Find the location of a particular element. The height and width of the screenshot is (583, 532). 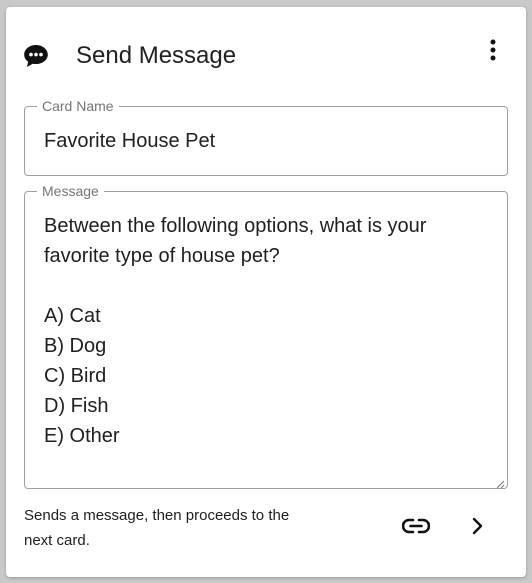

next-button is located at coordinates (477, 528).